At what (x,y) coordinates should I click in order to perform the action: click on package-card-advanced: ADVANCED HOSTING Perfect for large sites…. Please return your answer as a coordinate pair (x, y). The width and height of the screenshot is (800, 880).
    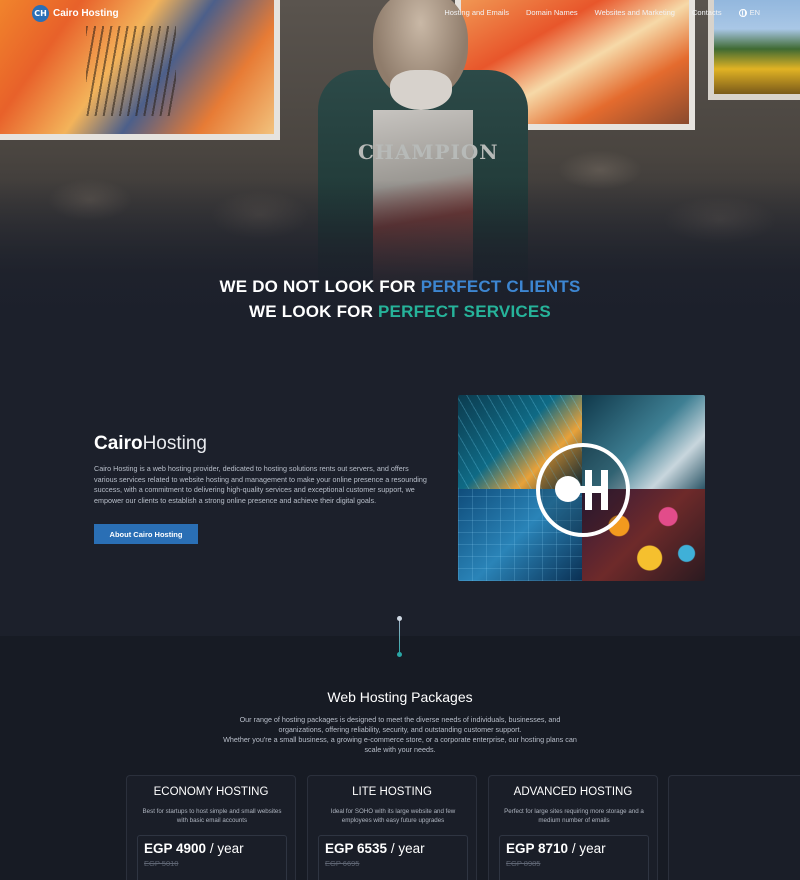
    Looking at the image, I should click on (573, 827).